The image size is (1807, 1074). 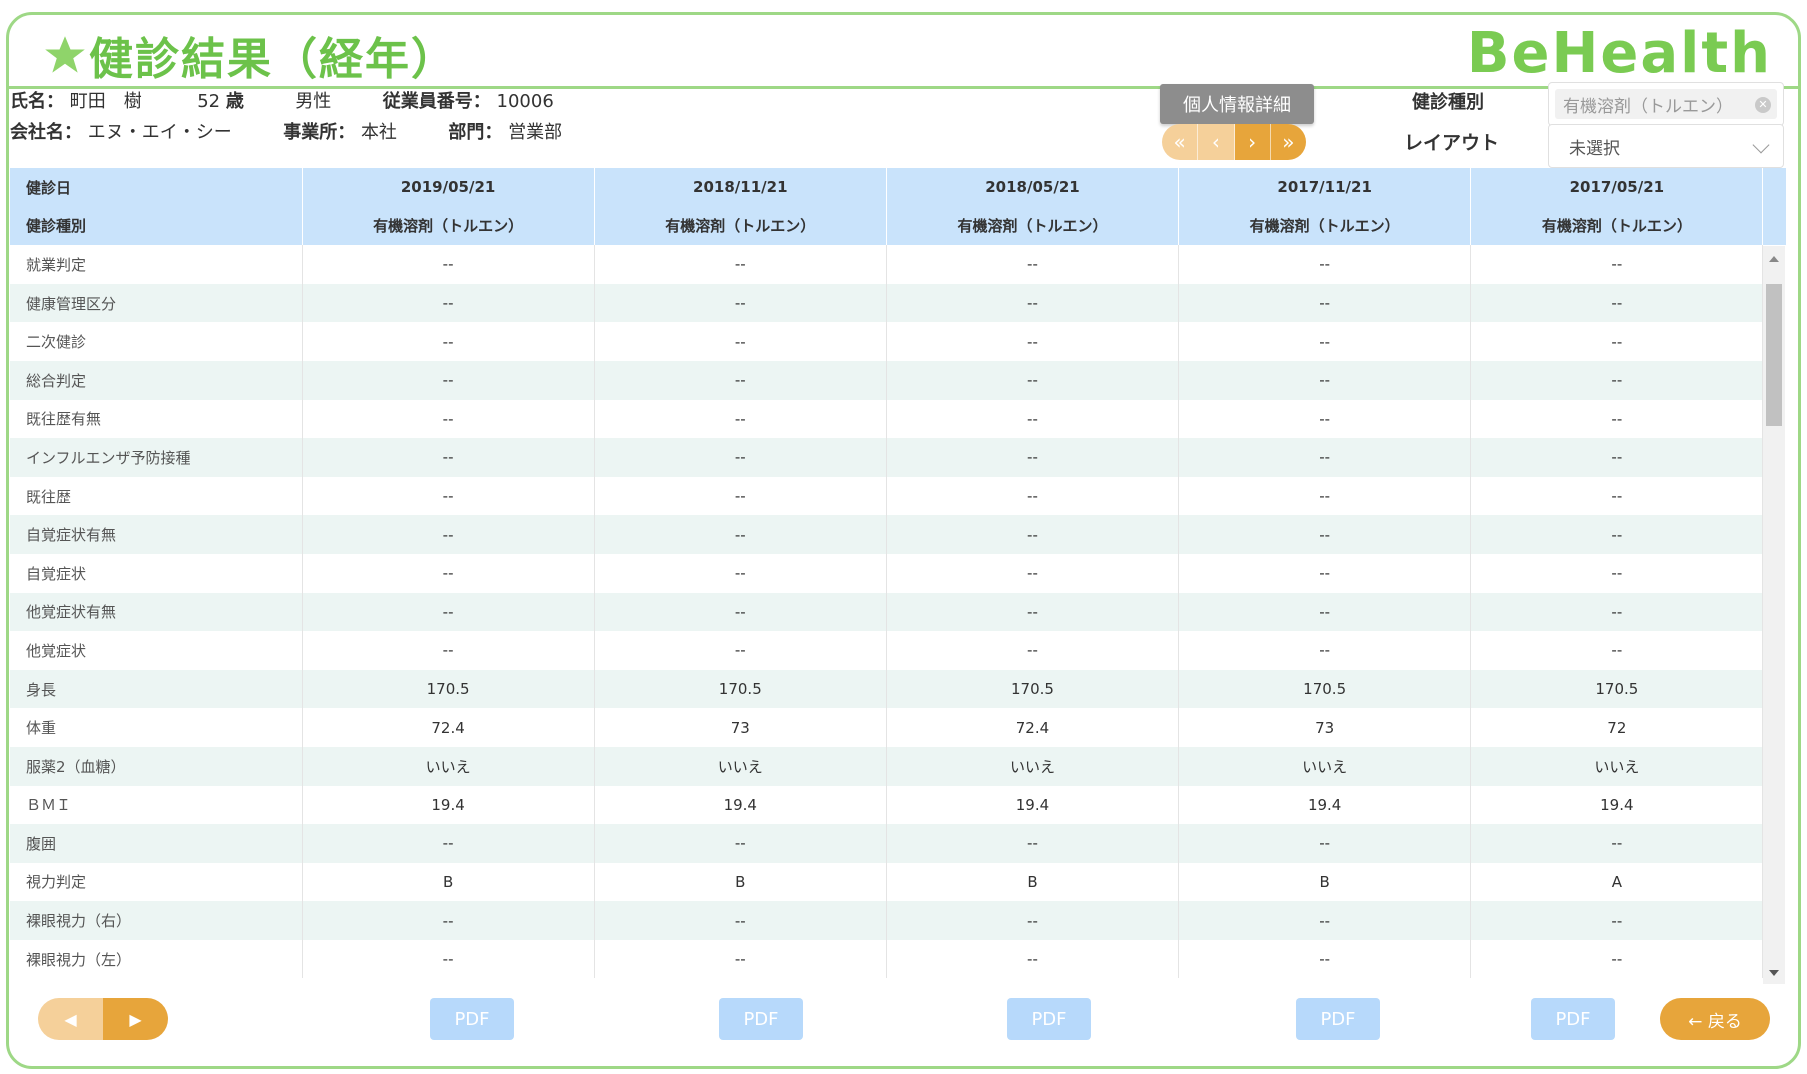 What do you see at coordinates (156, 920) in the screenshot?
I see `row-label: 裸眼視力（右）` at bounding box center [156, 920].